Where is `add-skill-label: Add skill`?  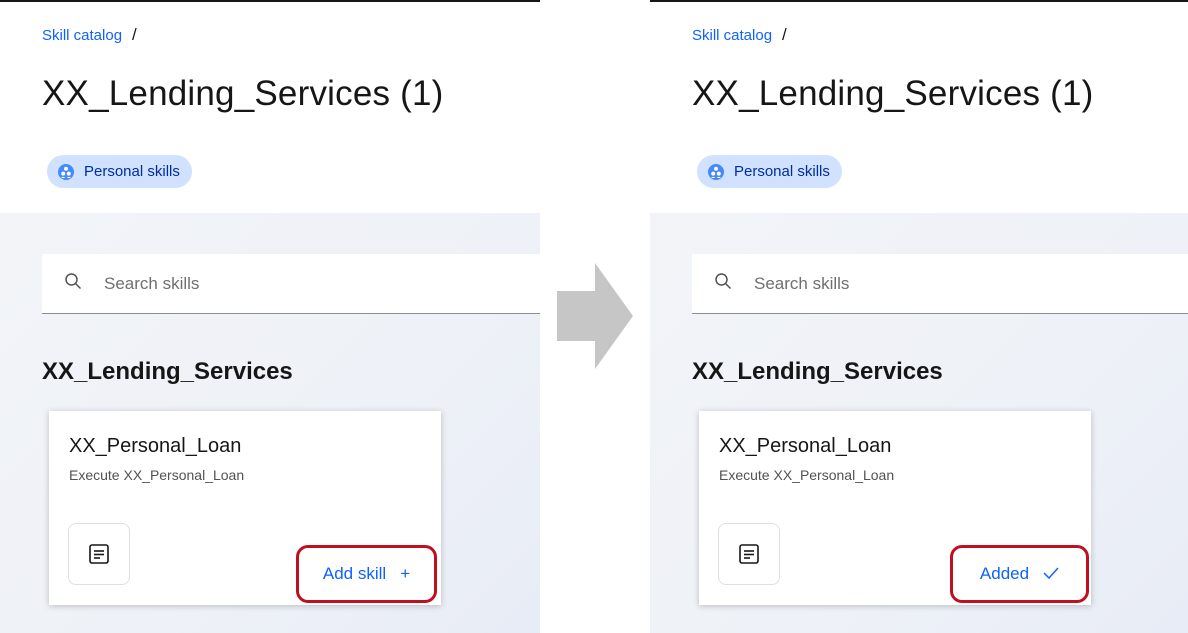 add-skill-label: Add skill is located at coordinates (354, 573).